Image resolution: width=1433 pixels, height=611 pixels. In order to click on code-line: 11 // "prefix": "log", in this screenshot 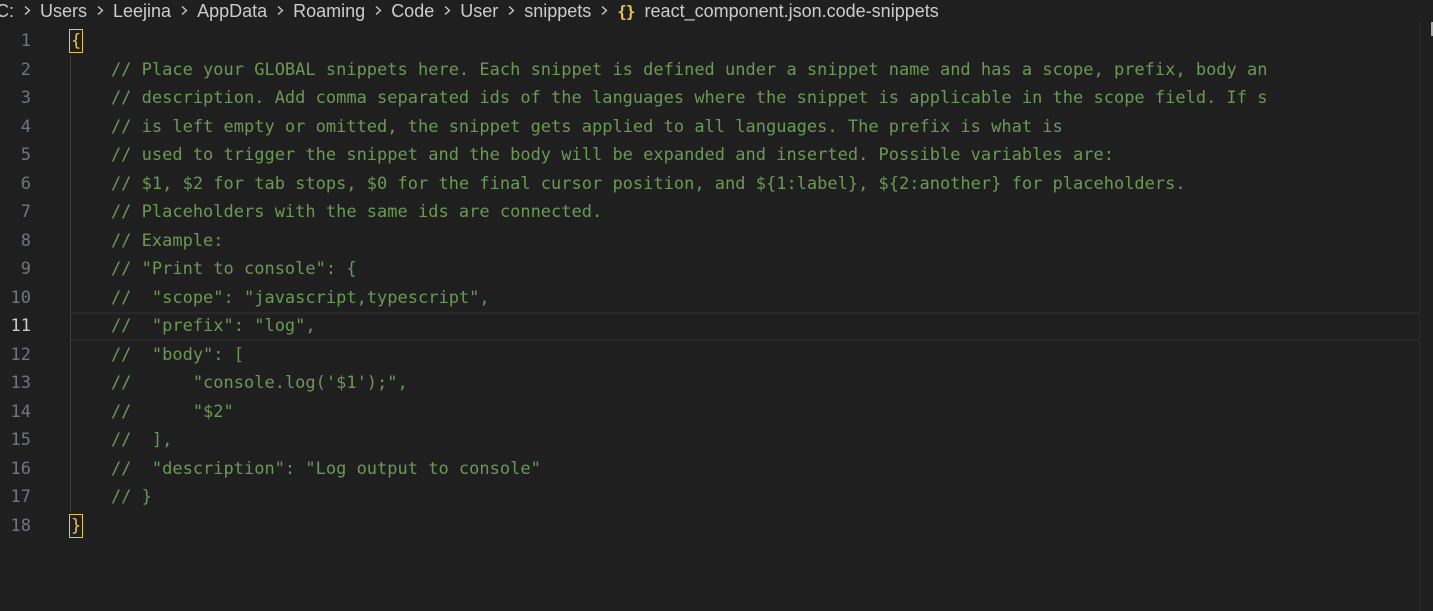, I will do `click(710, 326)`.